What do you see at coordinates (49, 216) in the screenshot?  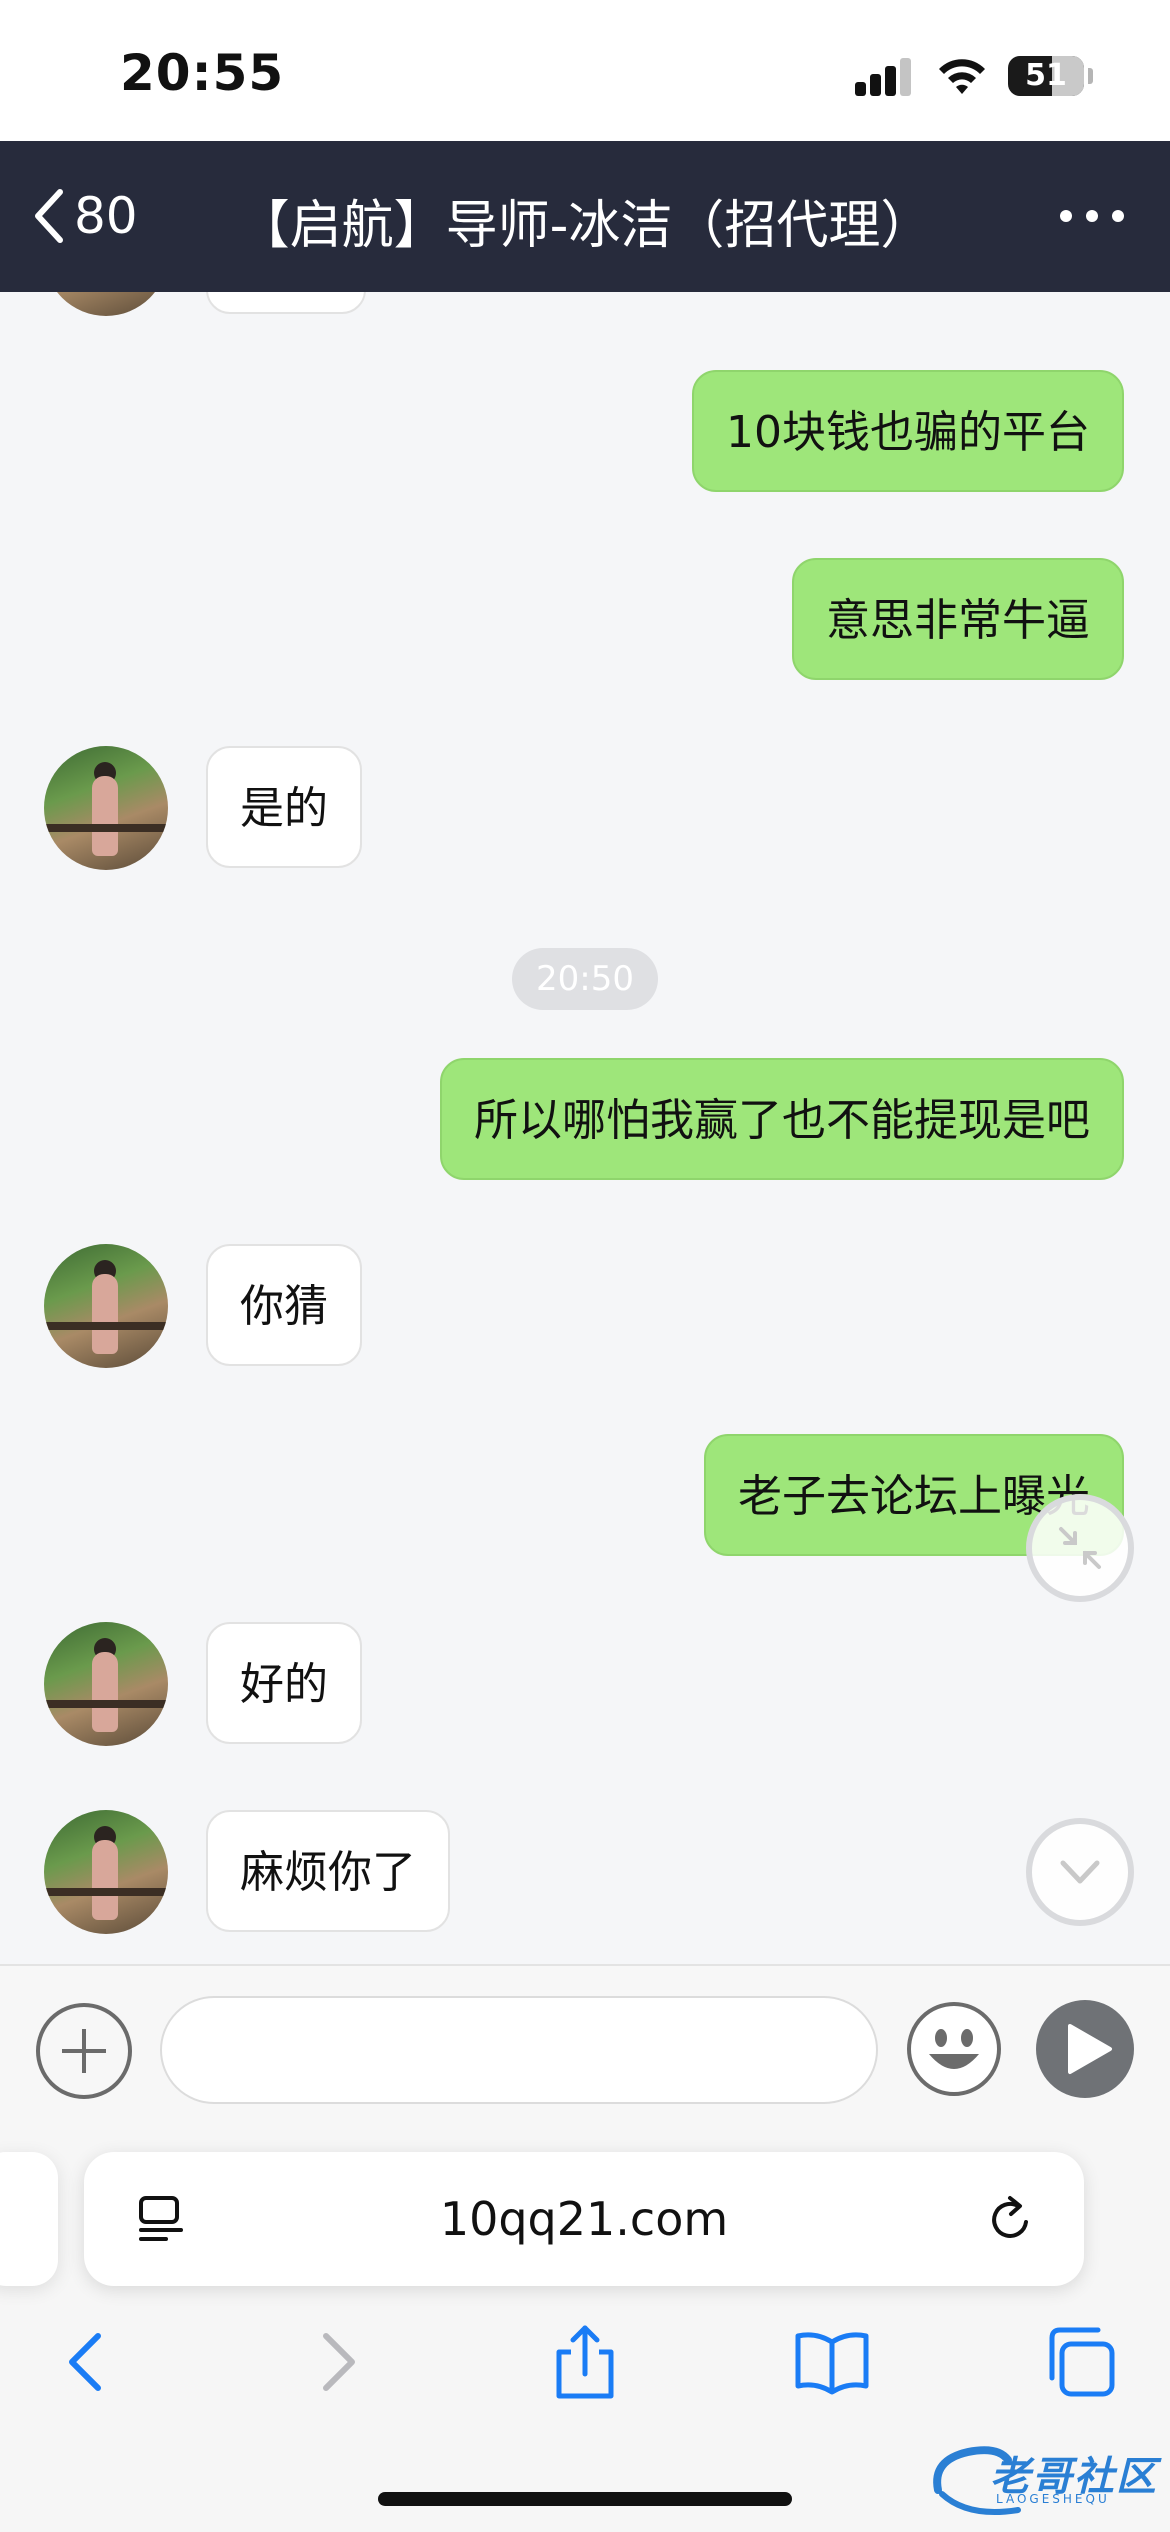 I see `chevron-left-icon` at bounding box center [49, 216].